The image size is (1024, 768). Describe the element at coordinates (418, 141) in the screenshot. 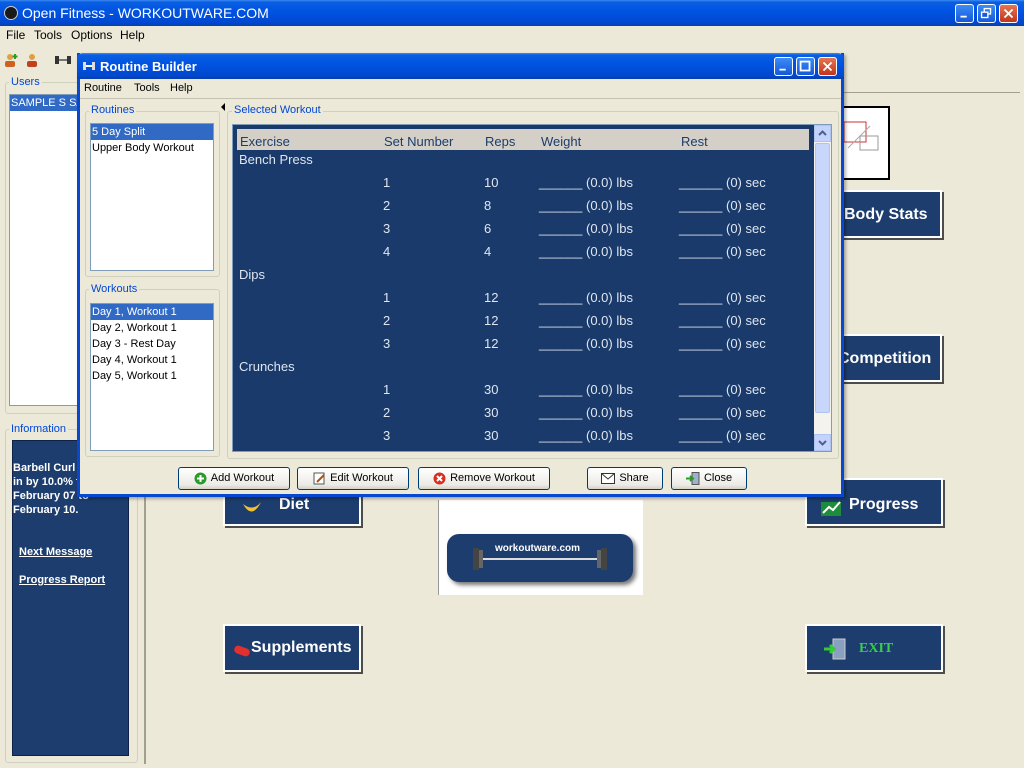

I see `column-header-set-number: Set Number` at that location.